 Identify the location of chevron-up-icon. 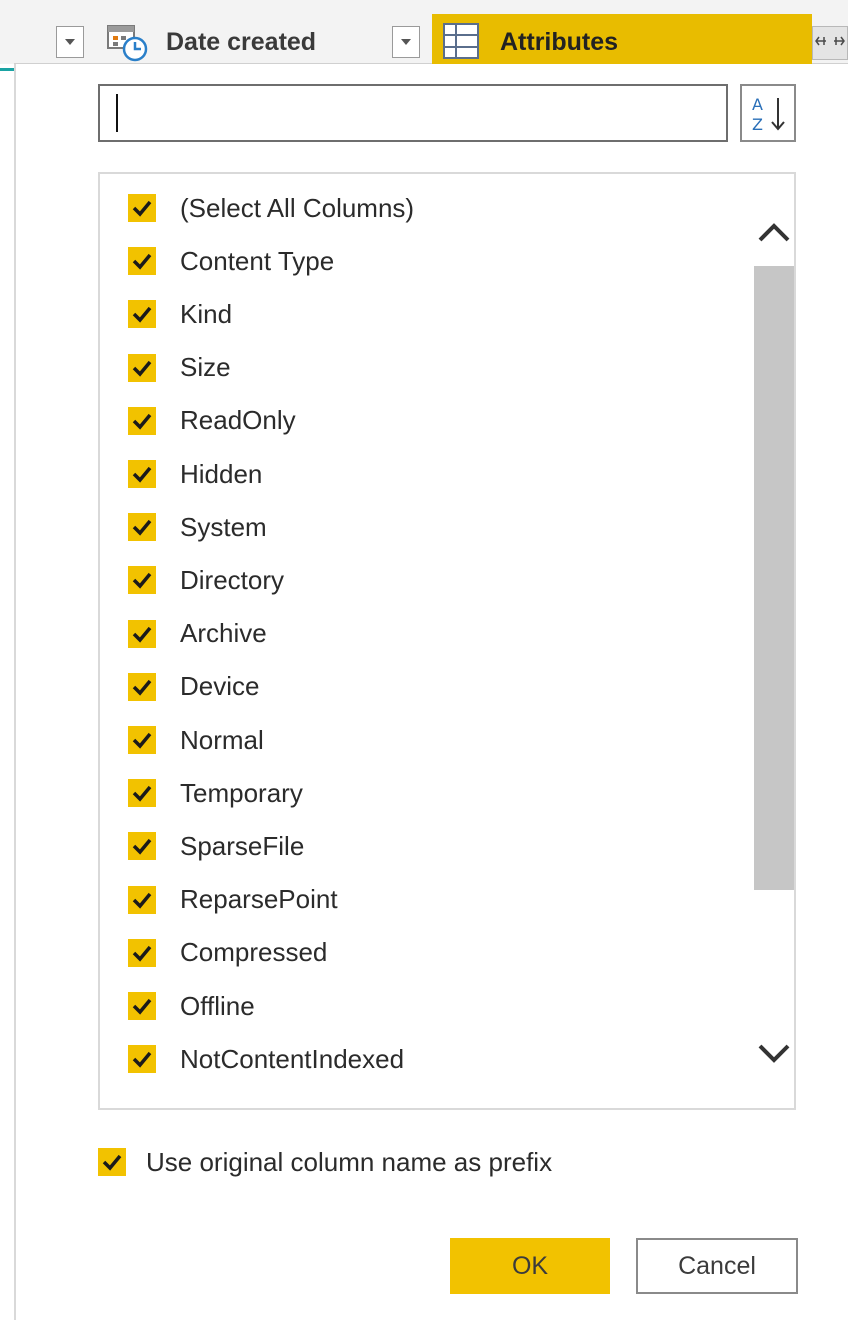
(774, 232).